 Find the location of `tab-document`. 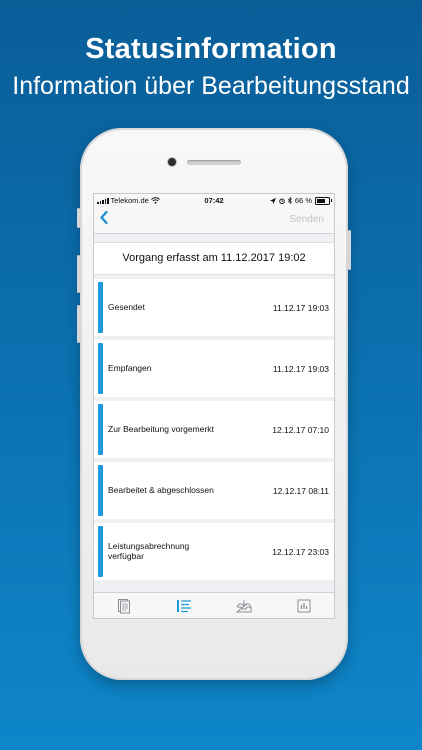

tab-document is located at coordinates (124, 605).